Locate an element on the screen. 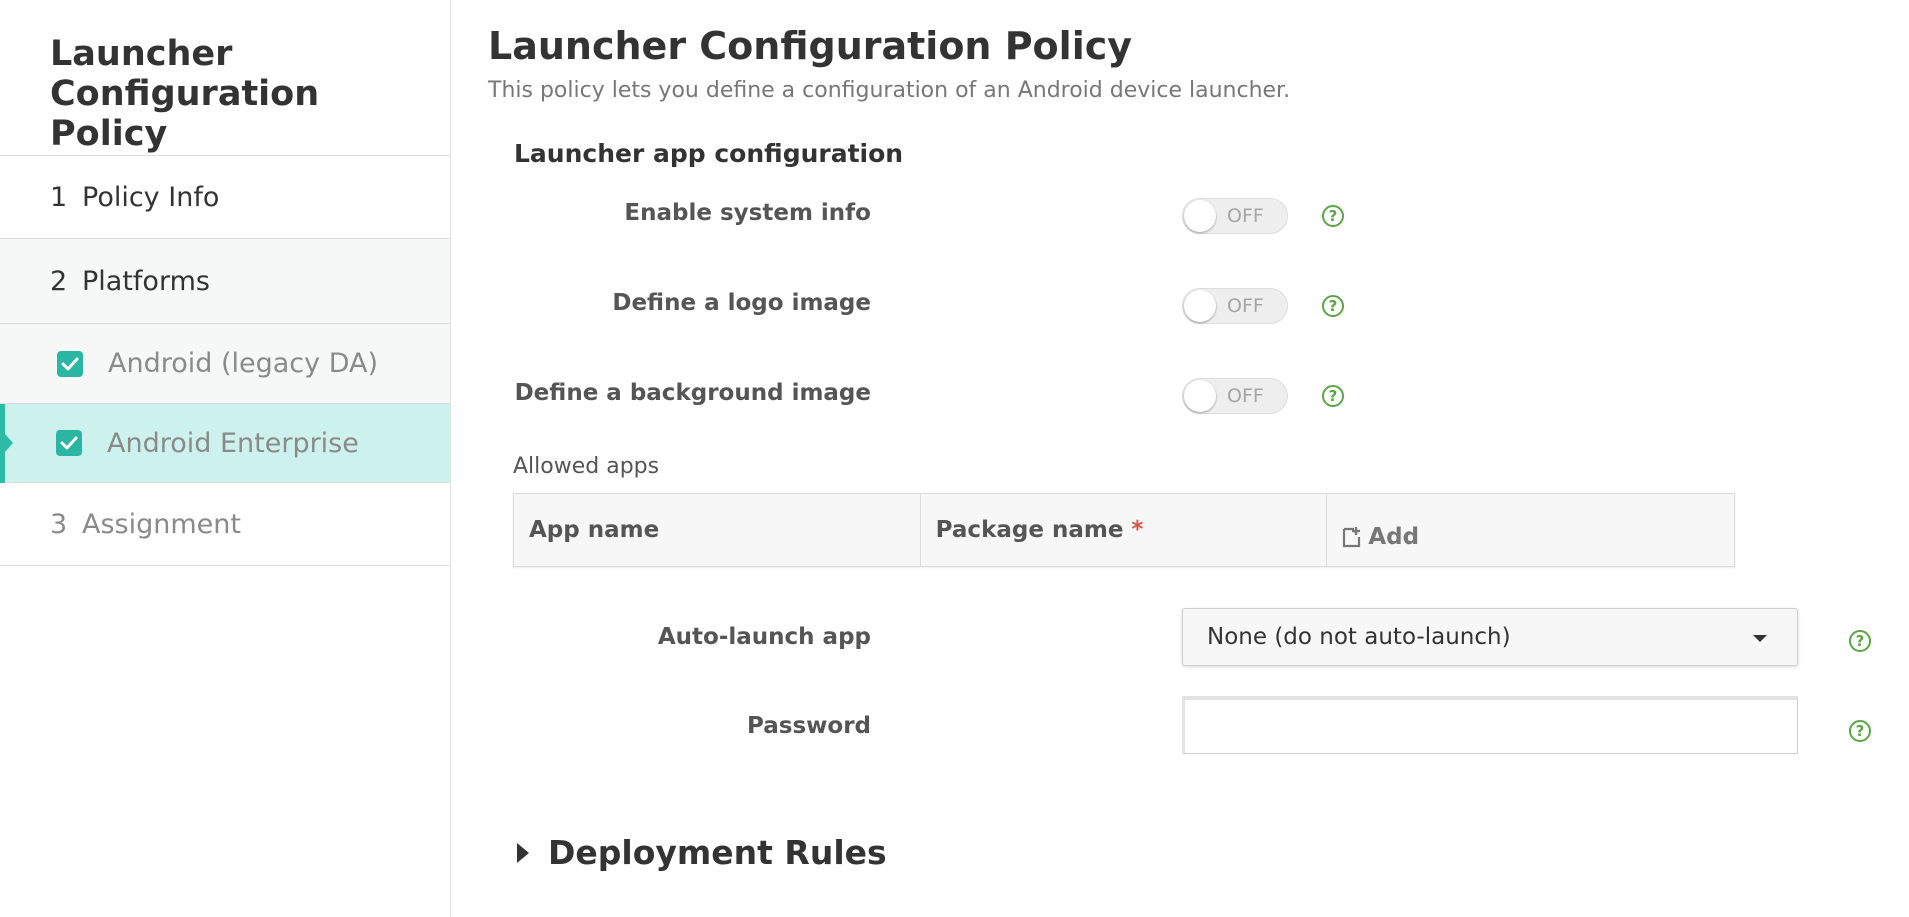 This screenshot has height=917, width=1909. auto-launch-selected-value: None (do not auto-launch) is located at coordinates (1359, 637).